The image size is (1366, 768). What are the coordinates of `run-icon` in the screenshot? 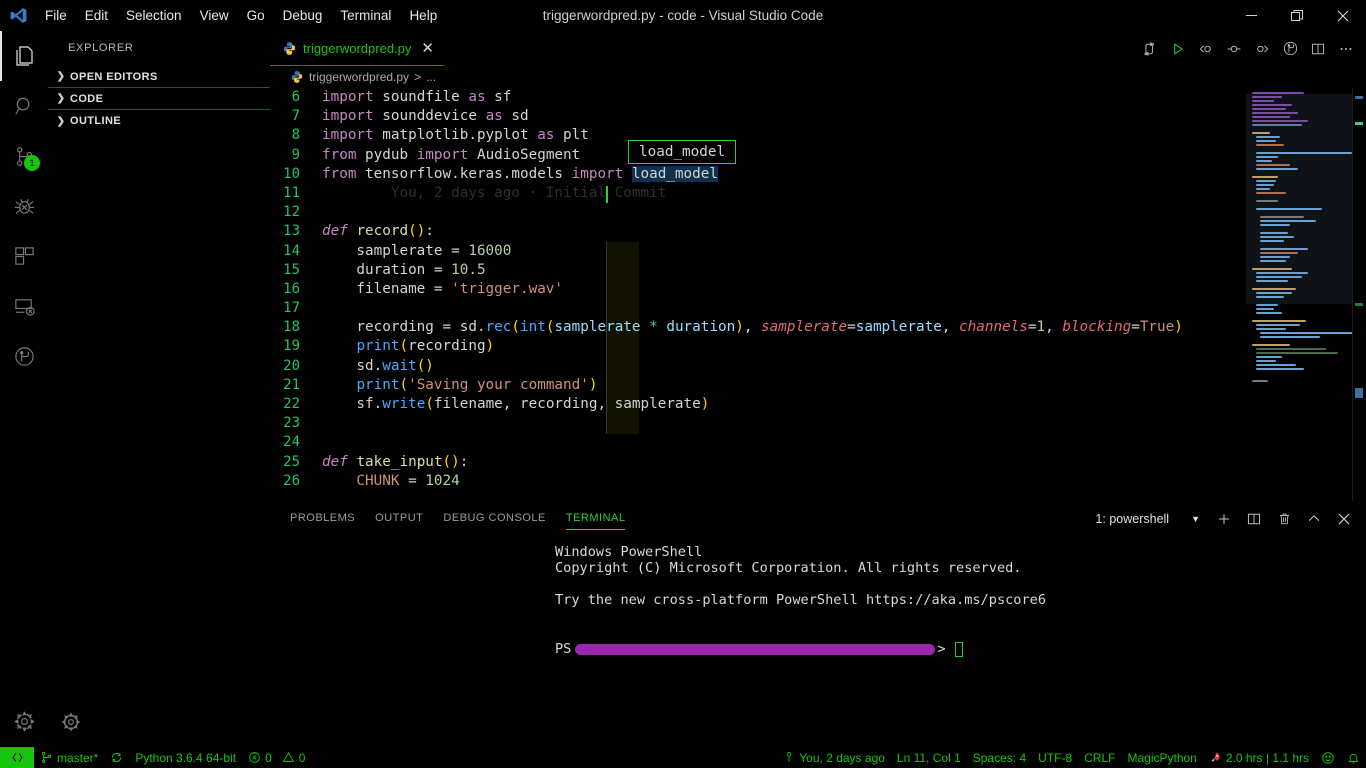 It's located at (1178, 49).